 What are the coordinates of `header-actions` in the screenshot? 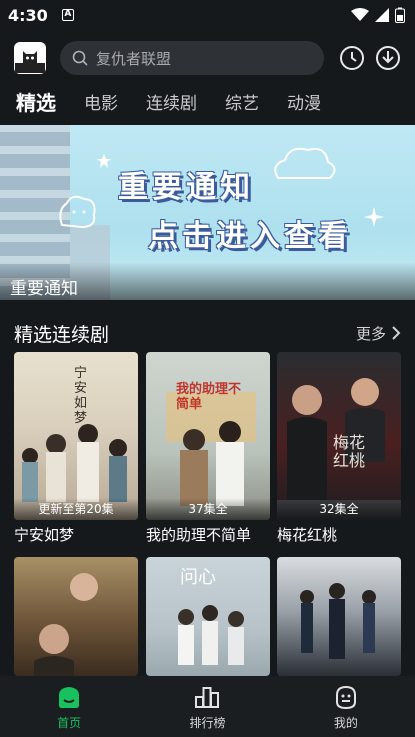 It's located at (370, 58).